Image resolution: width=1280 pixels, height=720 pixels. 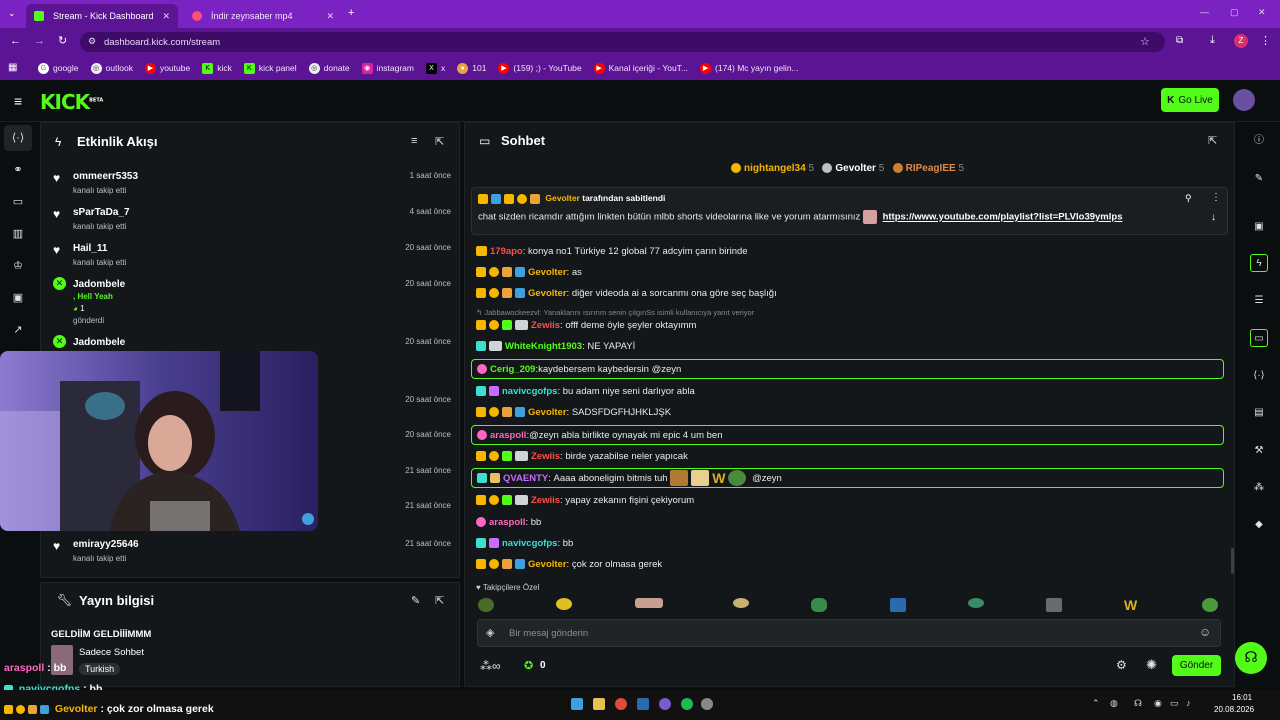 I want to click on bookmark-youtube: ▶ youtube, so click(x=167, y=68).